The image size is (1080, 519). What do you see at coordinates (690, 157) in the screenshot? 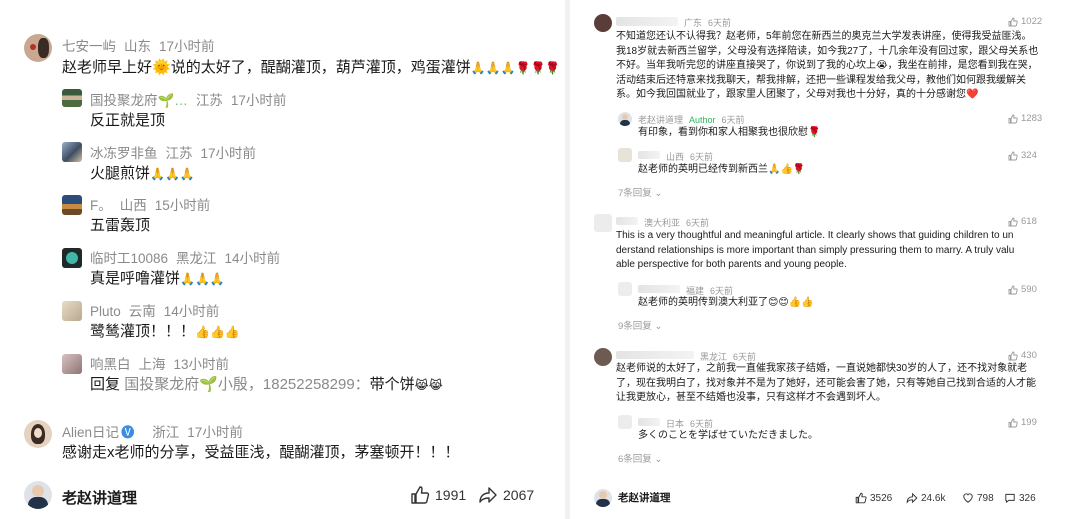
I see `reply-meta: 山西 6天前` at bounding box center [690, 157].